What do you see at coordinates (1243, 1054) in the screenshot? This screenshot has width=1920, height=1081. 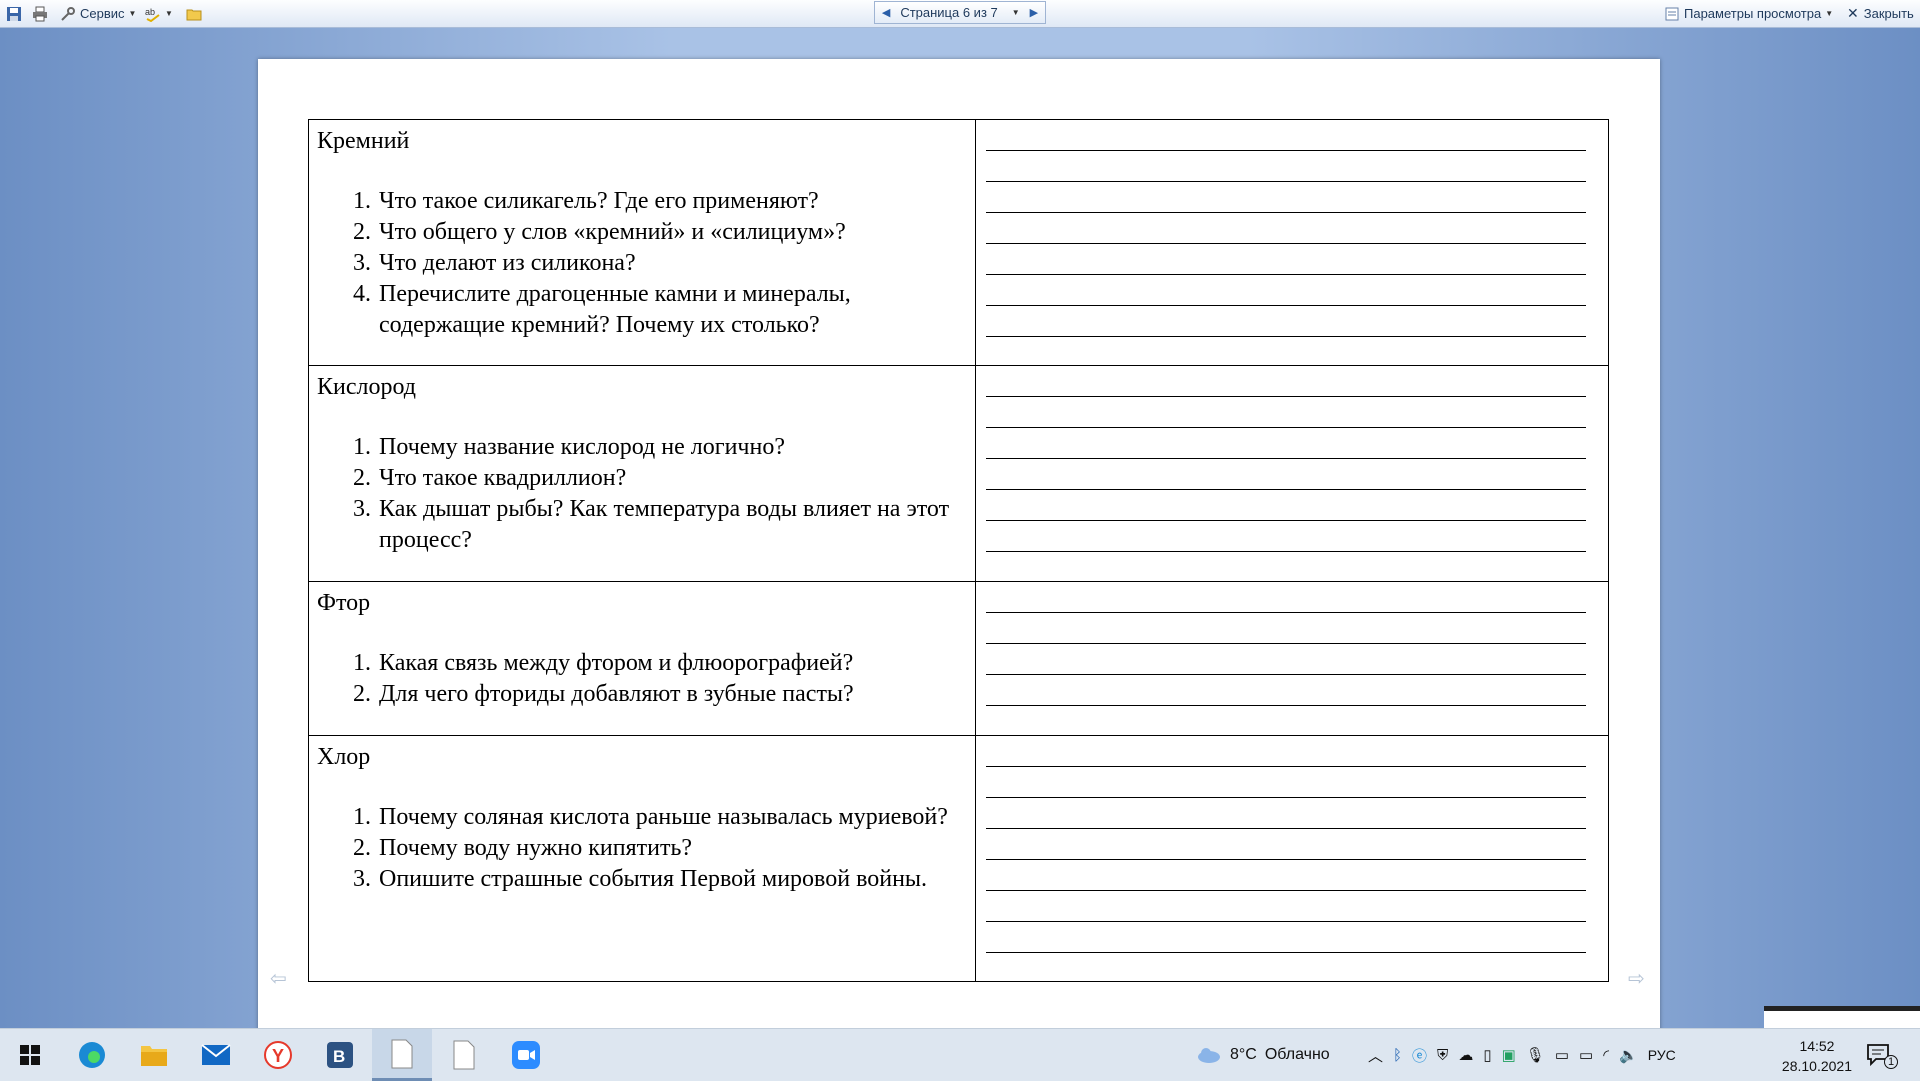 I see `weather-temperature: 8°C` at bounding box center [1243, 1054].